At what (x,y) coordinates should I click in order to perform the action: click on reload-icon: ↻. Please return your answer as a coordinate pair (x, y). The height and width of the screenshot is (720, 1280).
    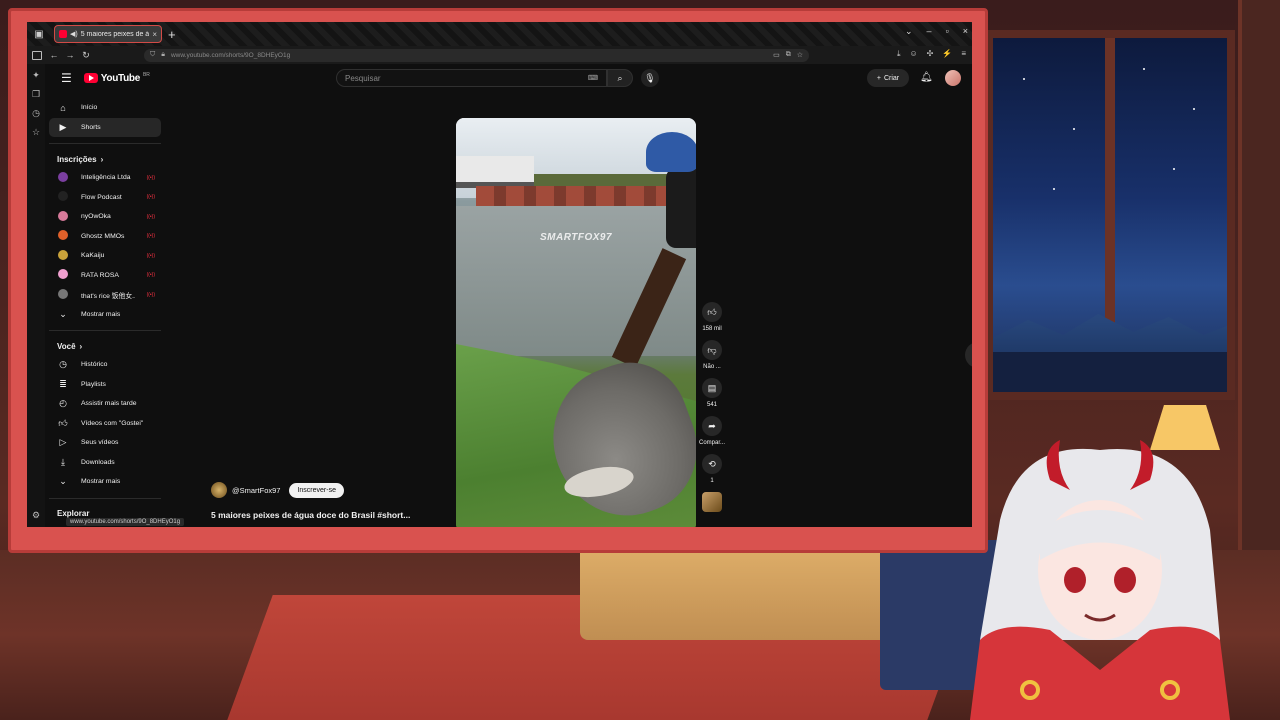
    Looking at the image, I should click on (86, 55).